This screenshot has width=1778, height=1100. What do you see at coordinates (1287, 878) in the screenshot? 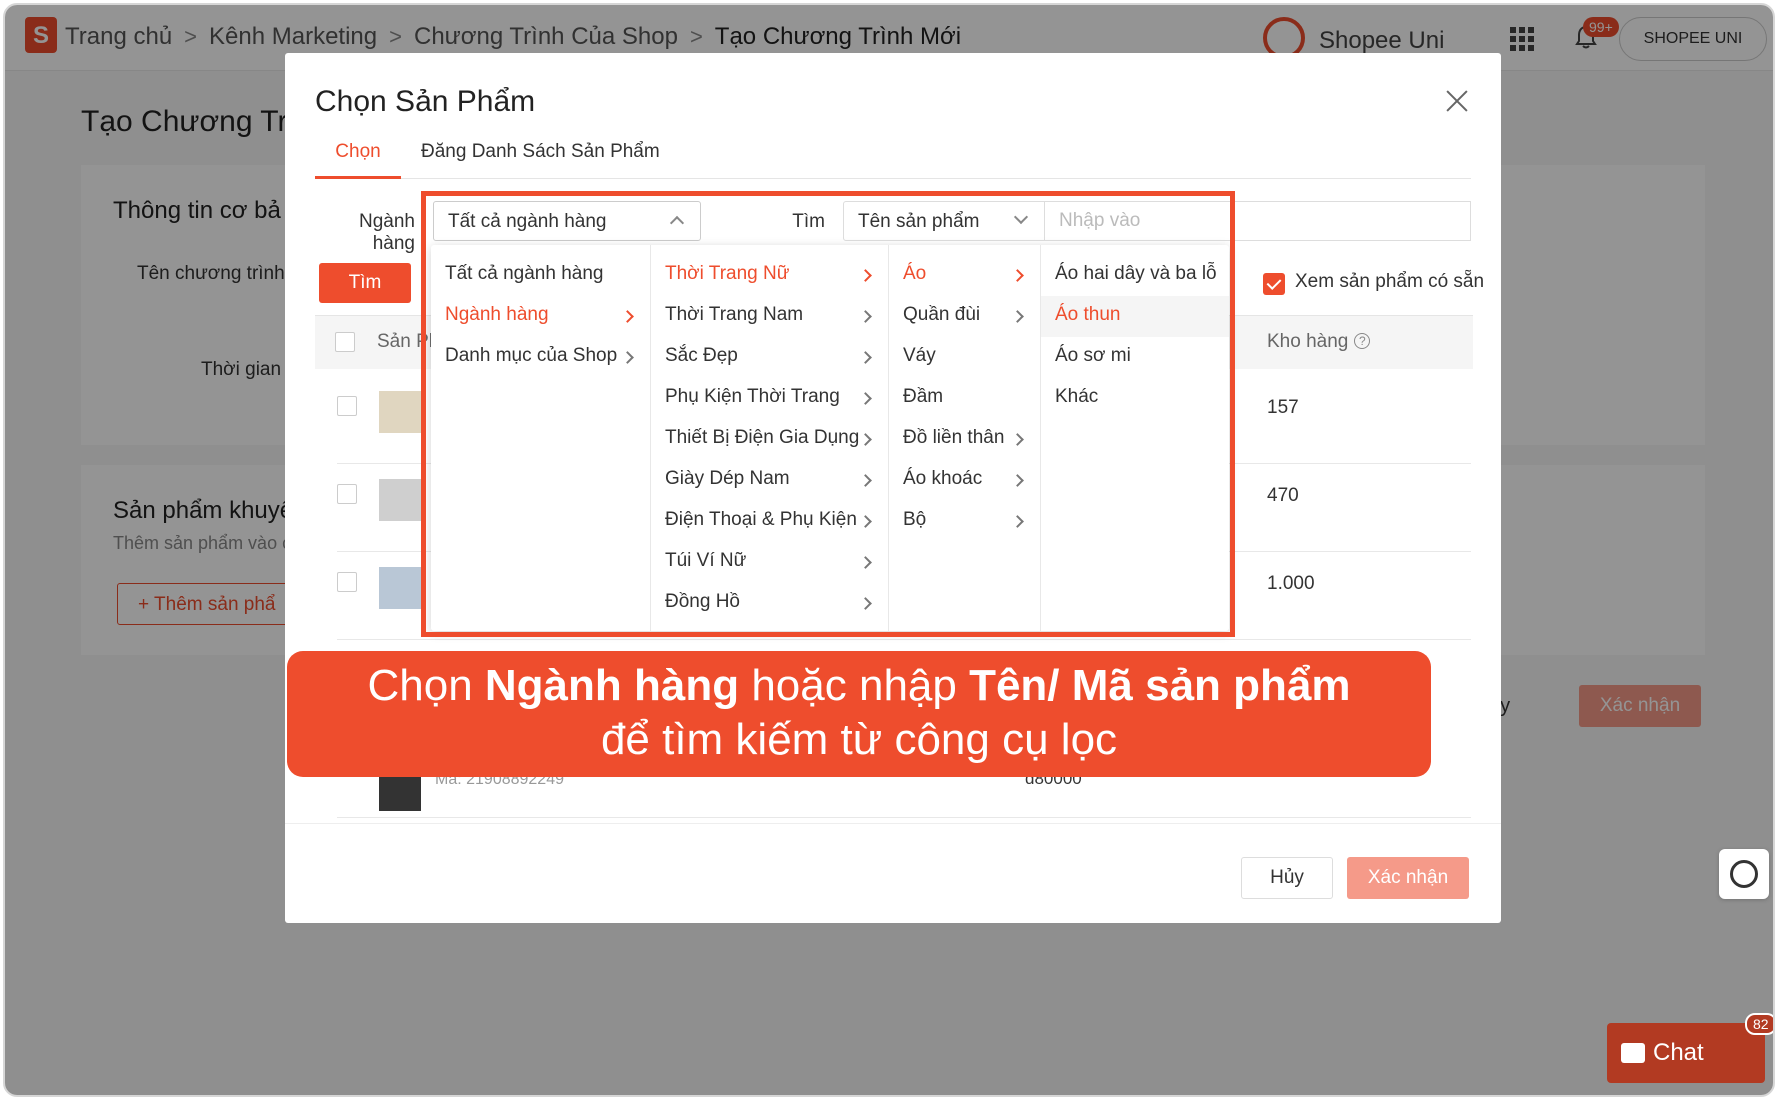
I see `cancel-button: Hủy` at bounding box center [1287, 878].